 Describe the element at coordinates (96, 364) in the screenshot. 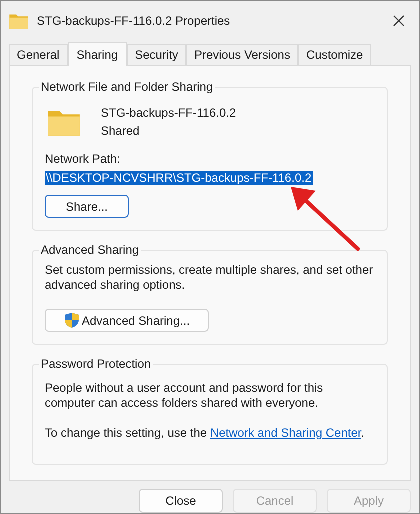

I see `group-heading: Password Protection` at that location.